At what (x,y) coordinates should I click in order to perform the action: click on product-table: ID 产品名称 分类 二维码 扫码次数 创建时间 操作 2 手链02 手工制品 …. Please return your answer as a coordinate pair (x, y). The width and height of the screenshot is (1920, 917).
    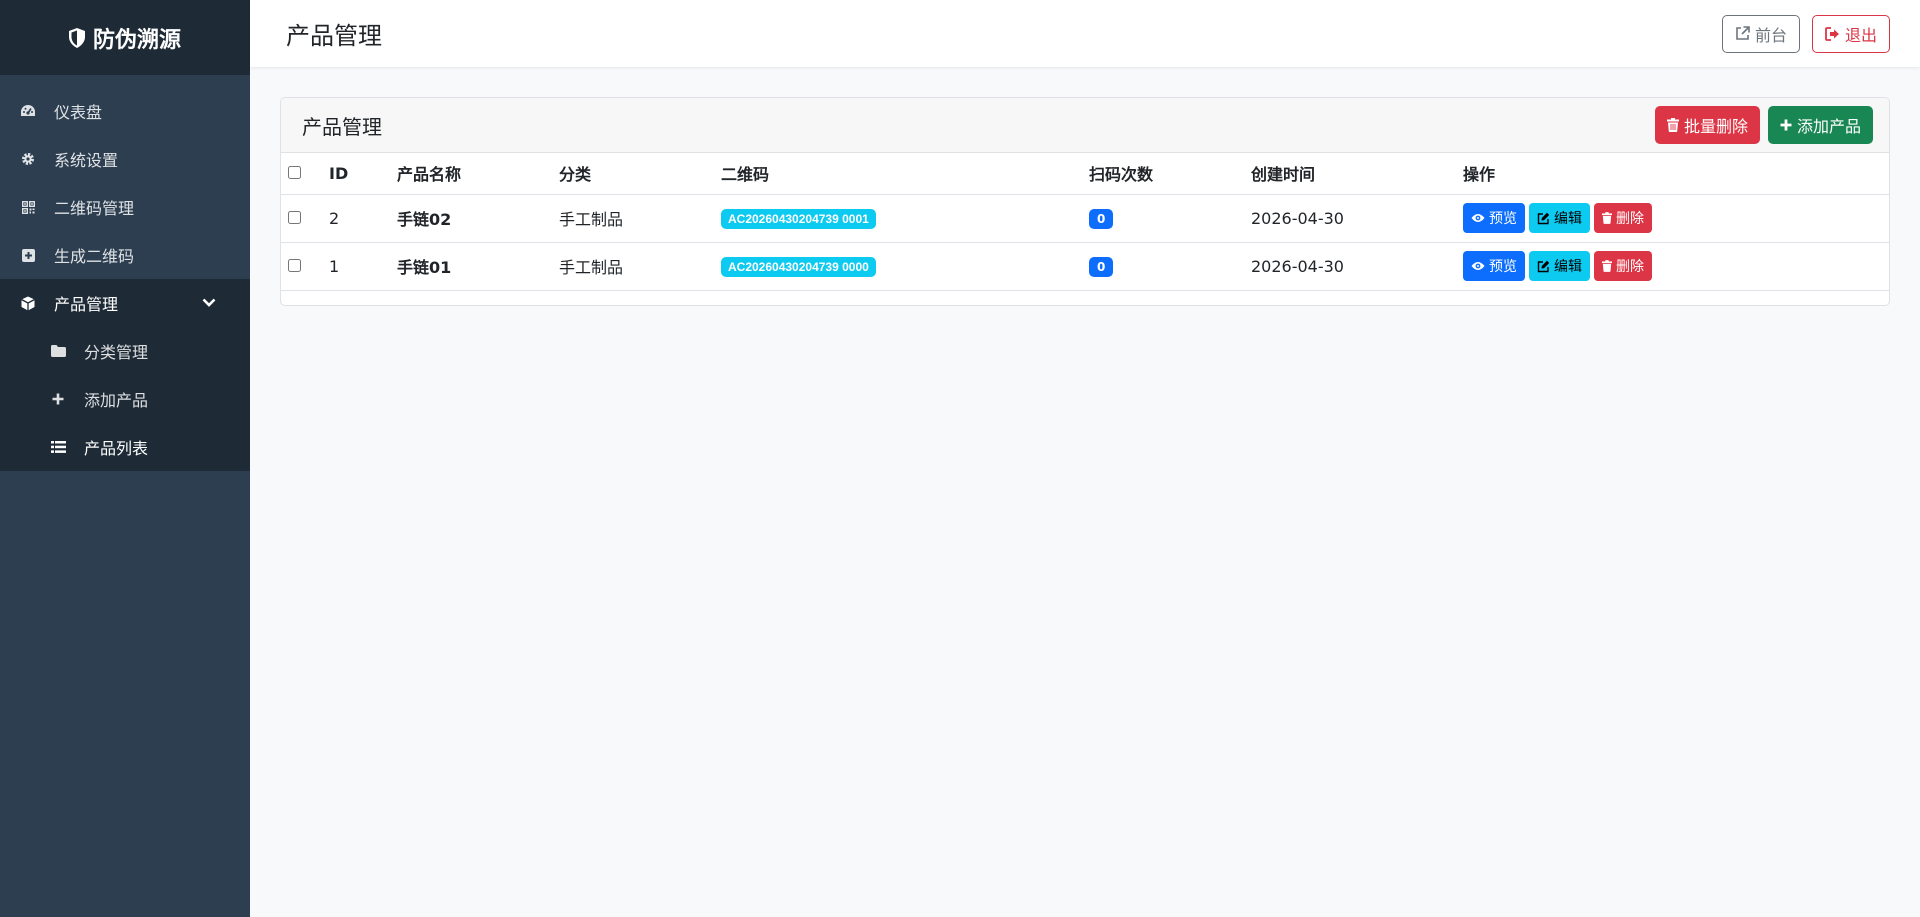
    Looking at the image, I should click on (1085, 222).